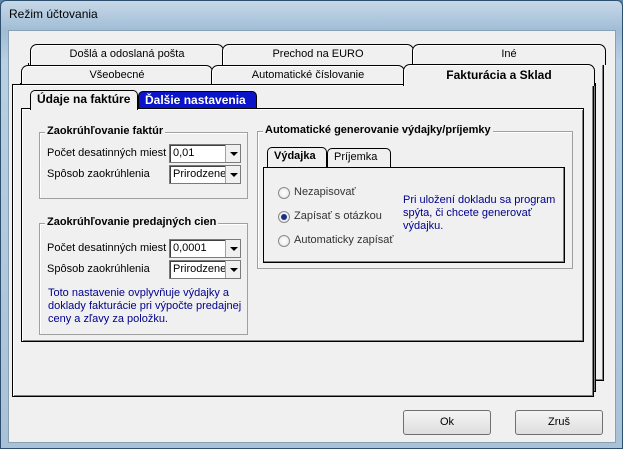 This screenshot has width=623, height=449. Describe the element at coordinates (318, 54) in the screenshot. I see `tab-prechod-na-euro: Prechod na EURO` at that location.